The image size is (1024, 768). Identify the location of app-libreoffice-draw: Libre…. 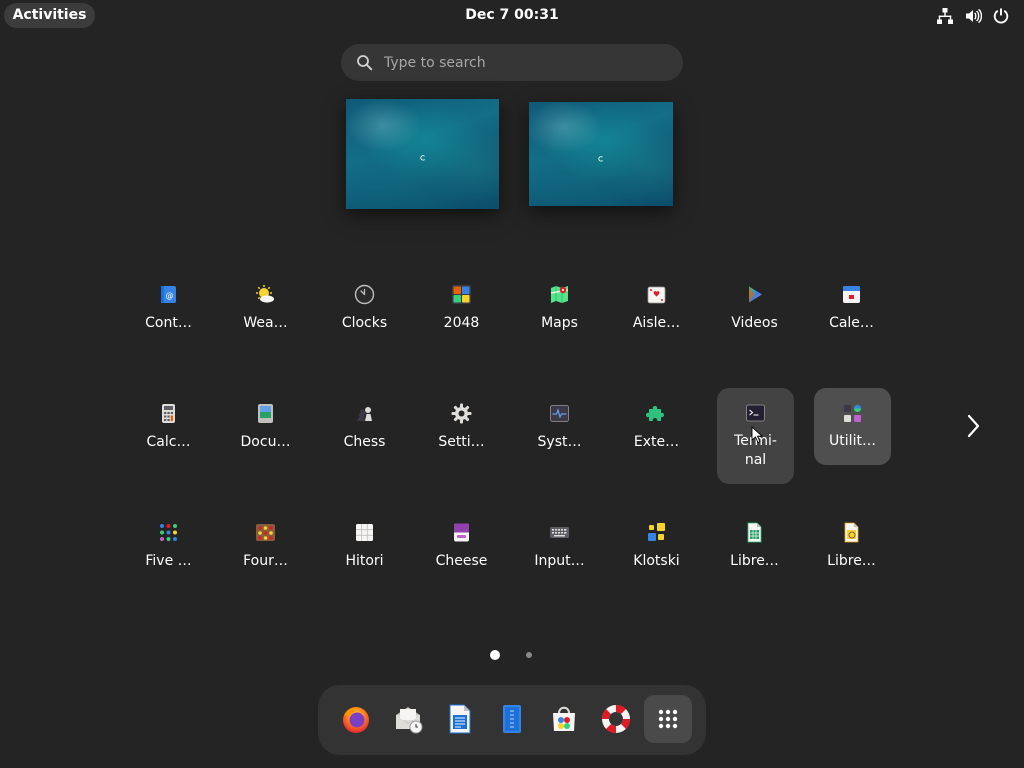
(851, 550).